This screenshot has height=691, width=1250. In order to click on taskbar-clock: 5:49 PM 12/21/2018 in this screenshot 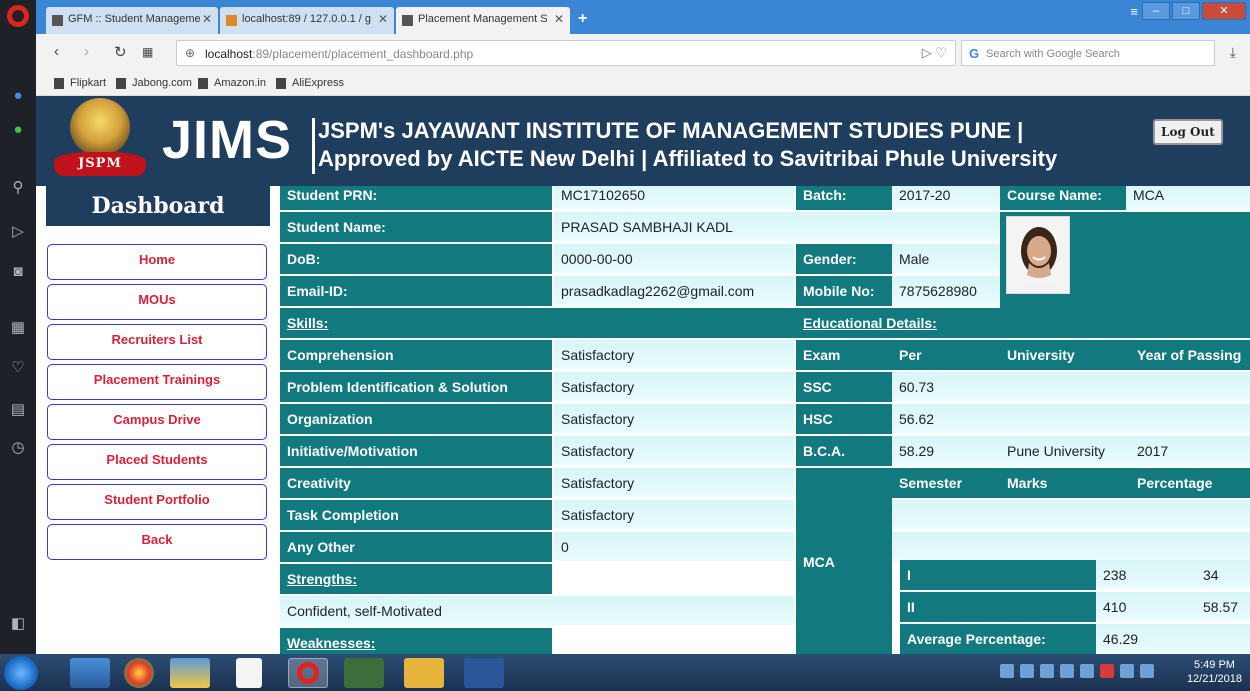, I will do `click(1214, 672)`.